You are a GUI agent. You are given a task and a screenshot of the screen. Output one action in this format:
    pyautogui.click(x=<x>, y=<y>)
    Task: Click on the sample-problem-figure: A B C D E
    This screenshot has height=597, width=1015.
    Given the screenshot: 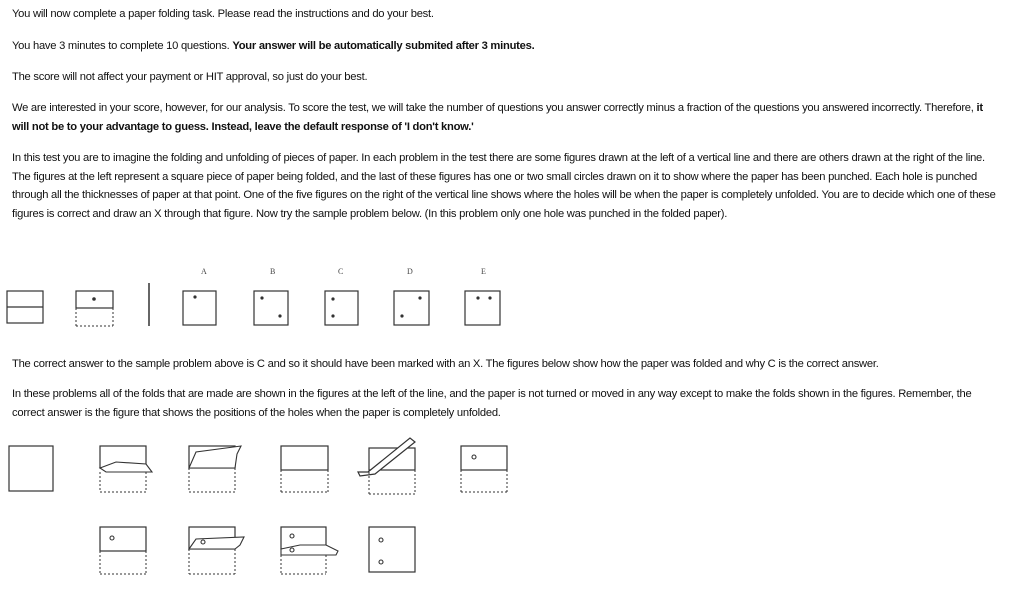 What is the action you would take?
    pyautogui.click(x=507, y=298)
    